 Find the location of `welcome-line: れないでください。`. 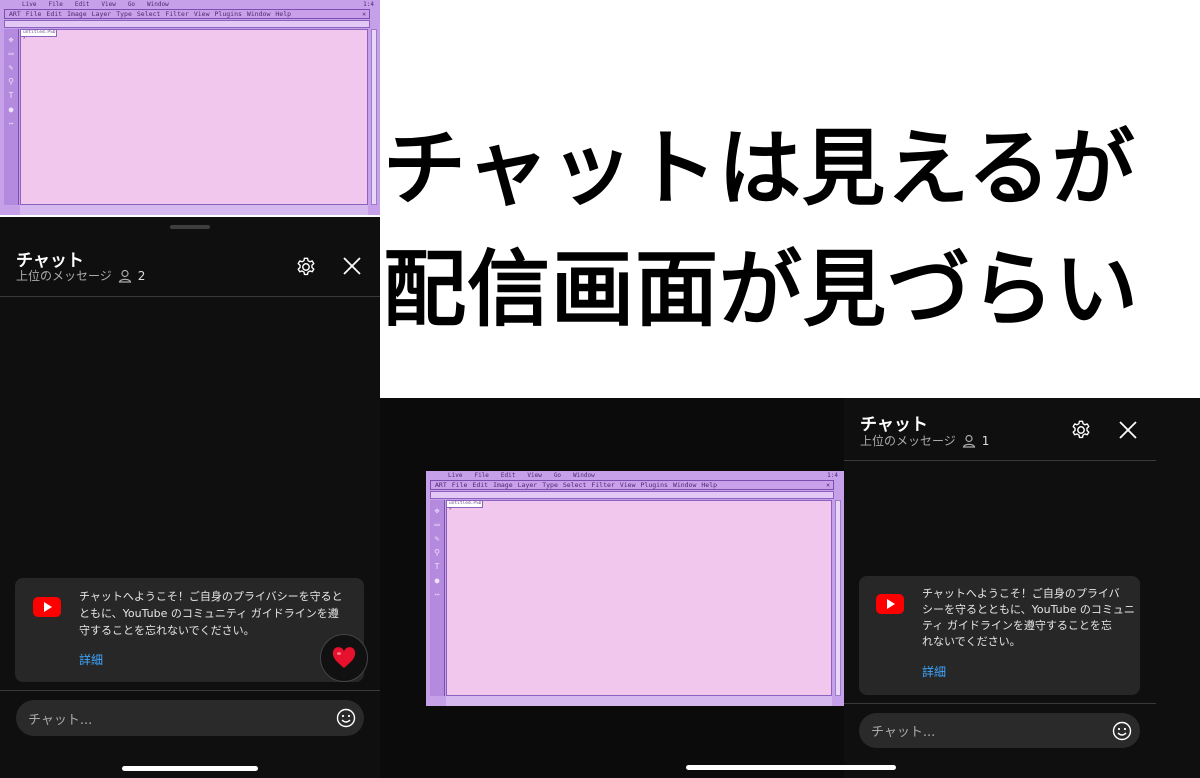

welcome-line: れないでください。 is located at coordinates (971, 641).